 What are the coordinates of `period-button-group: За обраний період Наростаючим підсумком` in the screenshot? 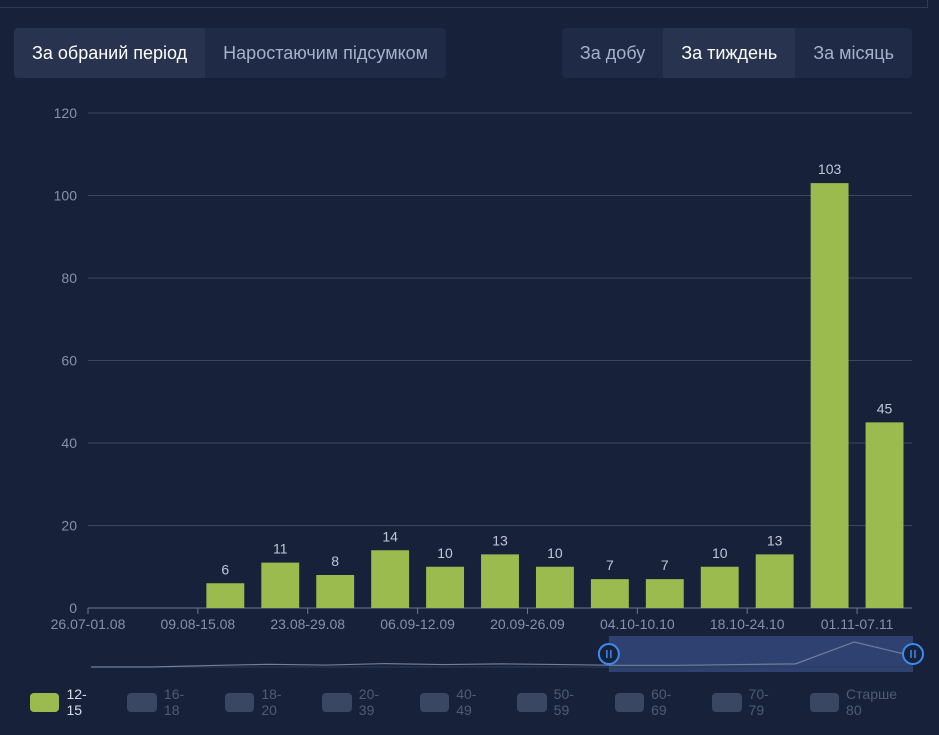 It's located at (230, 53).